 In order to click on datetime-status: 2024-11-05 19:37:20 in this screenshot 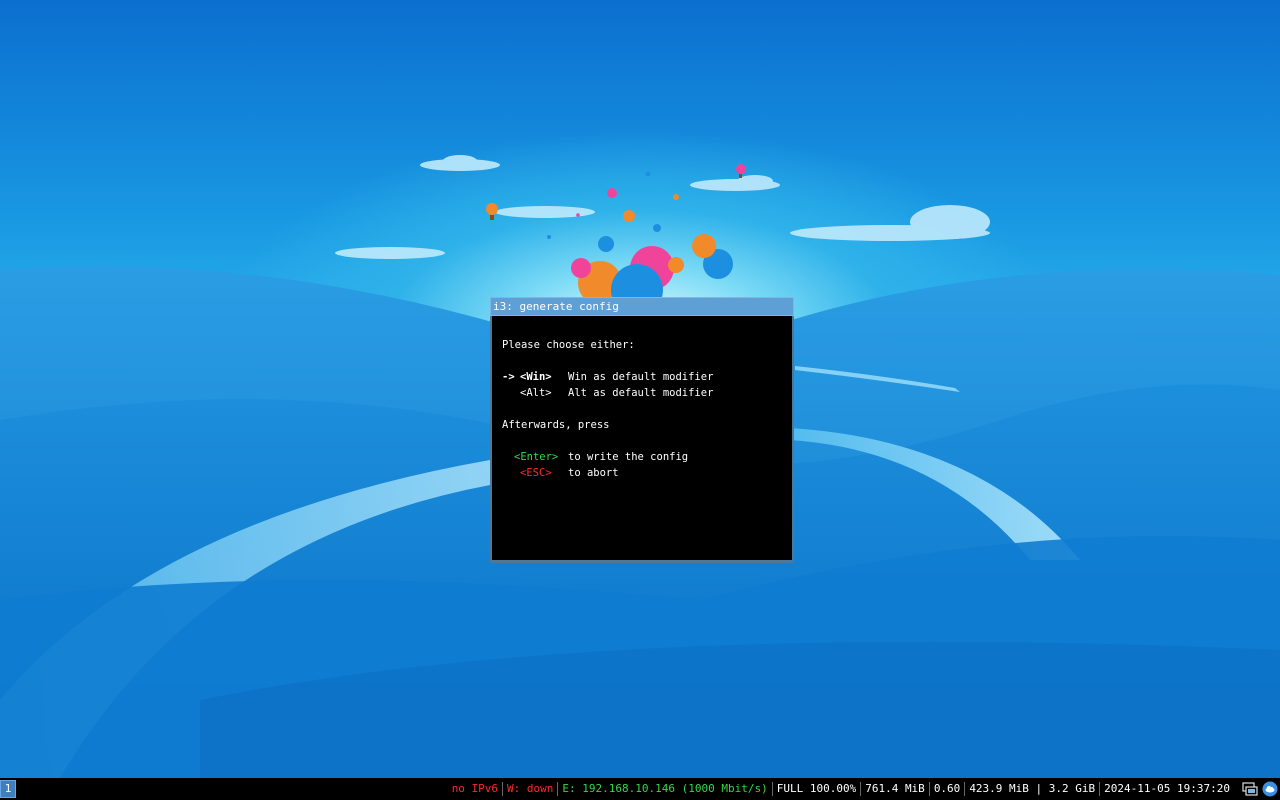, I will do `click(1166, 789)`.